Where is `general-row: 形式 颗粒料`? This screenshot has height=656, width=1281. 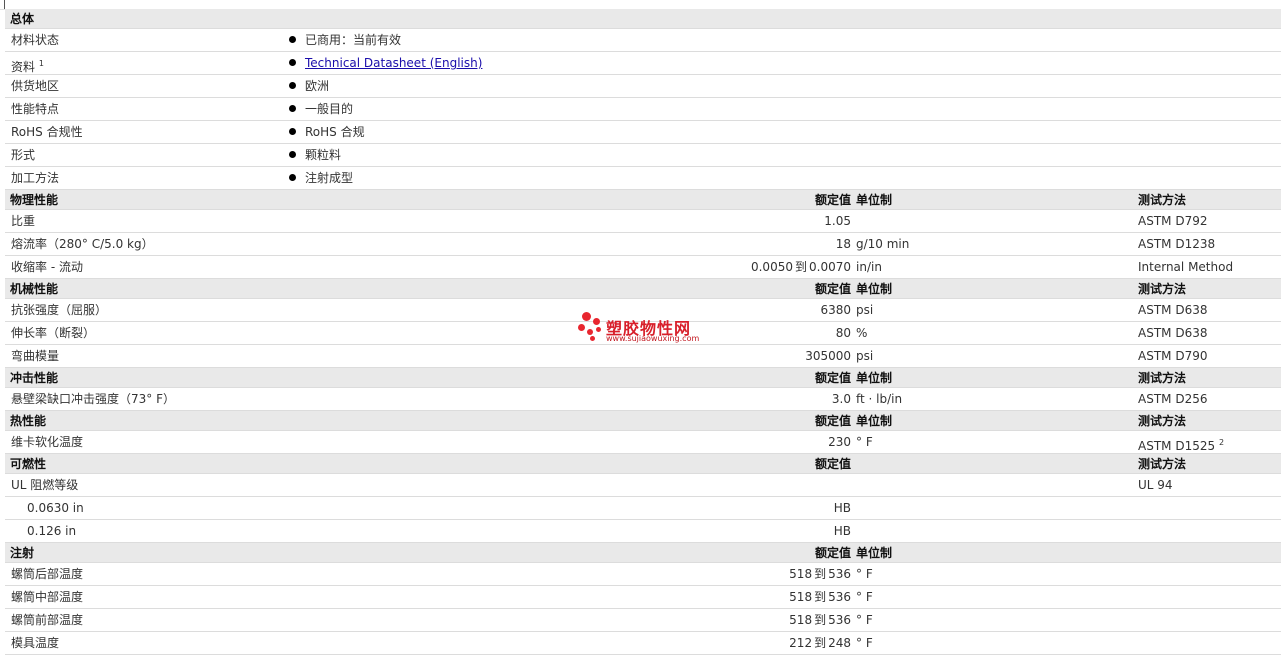 general-row: 形式 颗粒料 is located at coordinates (643, 155).